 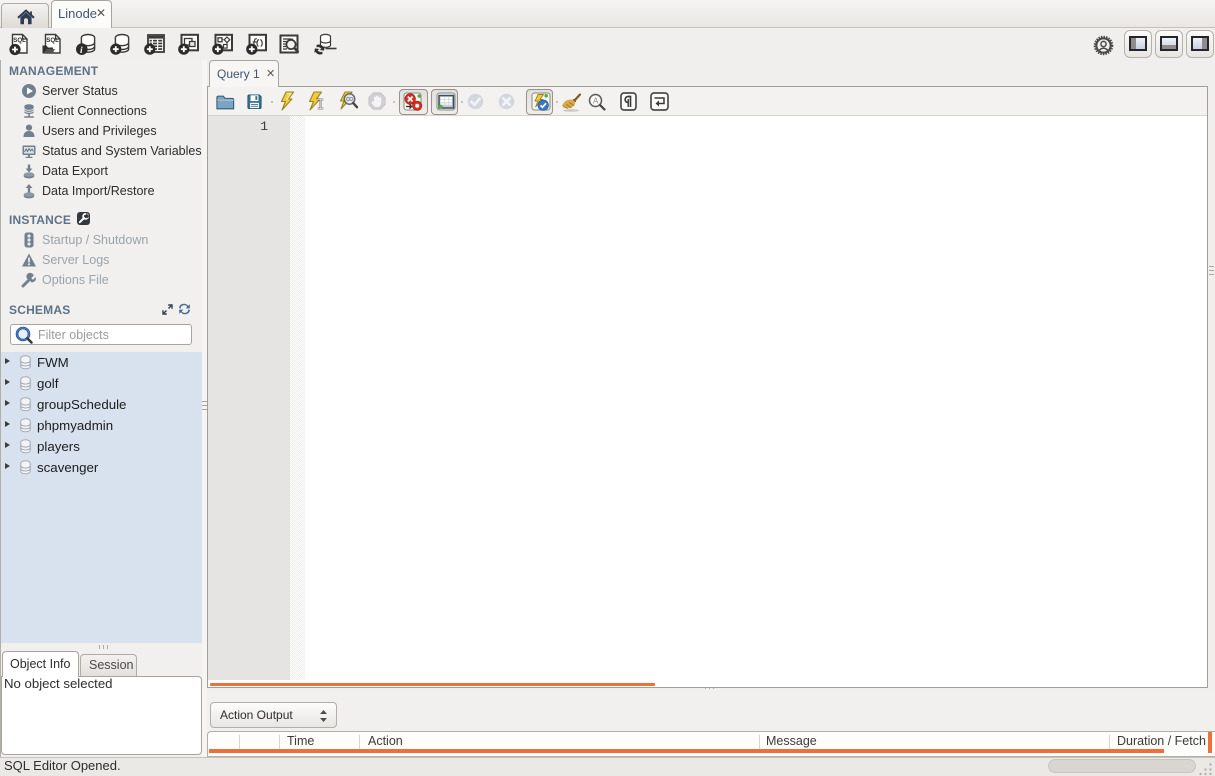 I want to click on svg-text: i, so click(x=81, y=51).